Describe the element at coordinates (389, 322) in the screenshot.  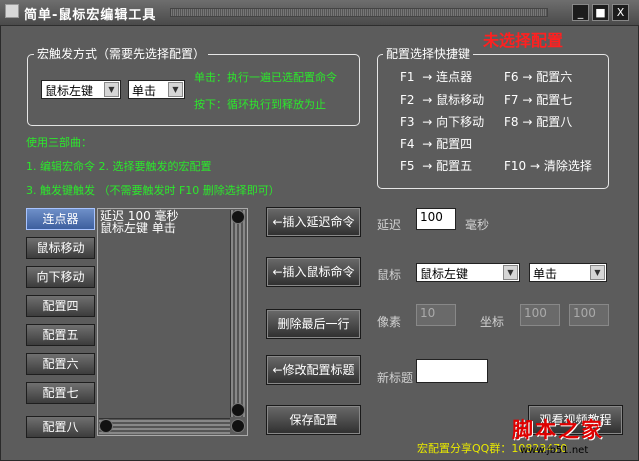
I see `pixel-label: 像素` at that location.